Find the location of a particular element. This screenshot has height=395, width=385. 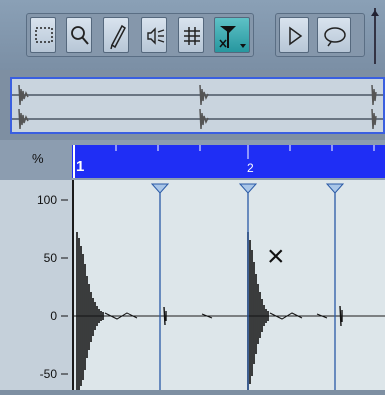

play-button is located at coordinates (294, 35).